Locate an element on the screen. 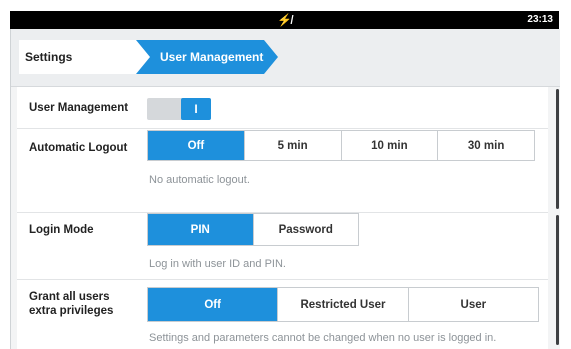  automatic-logout-description: No automatic logout. is located at coordinates (199, 180).